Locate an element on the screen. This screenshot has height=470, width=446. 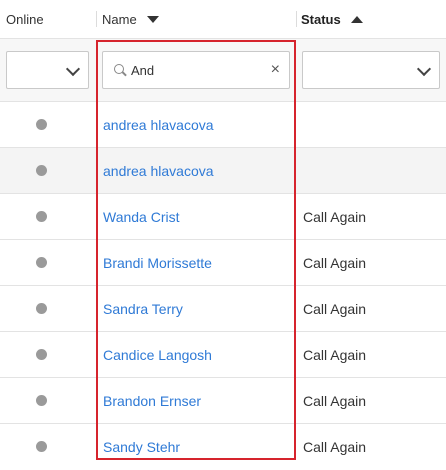
name-filter-search: × is located at coordinates (196, 70).